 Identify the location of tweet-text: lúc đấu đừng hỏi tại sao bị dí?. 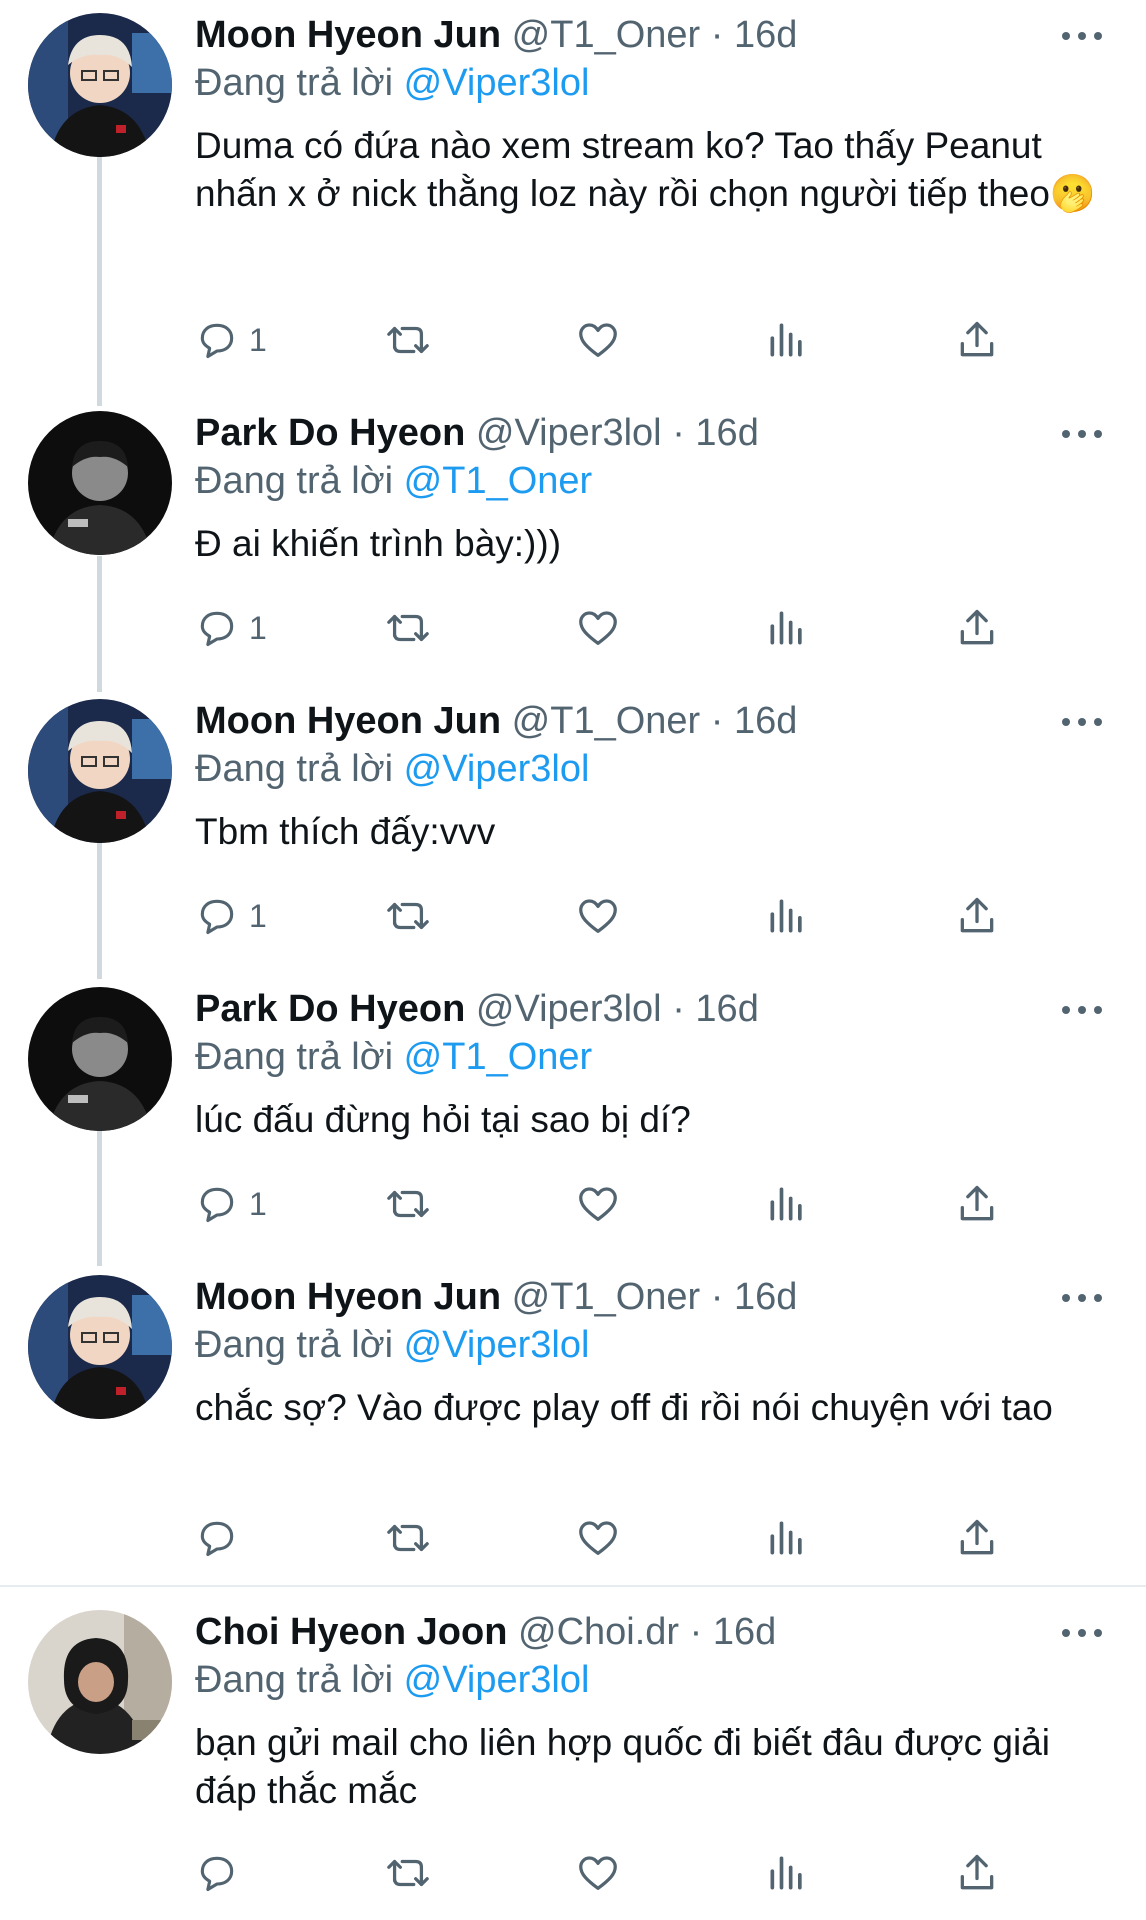
(443, 1119).